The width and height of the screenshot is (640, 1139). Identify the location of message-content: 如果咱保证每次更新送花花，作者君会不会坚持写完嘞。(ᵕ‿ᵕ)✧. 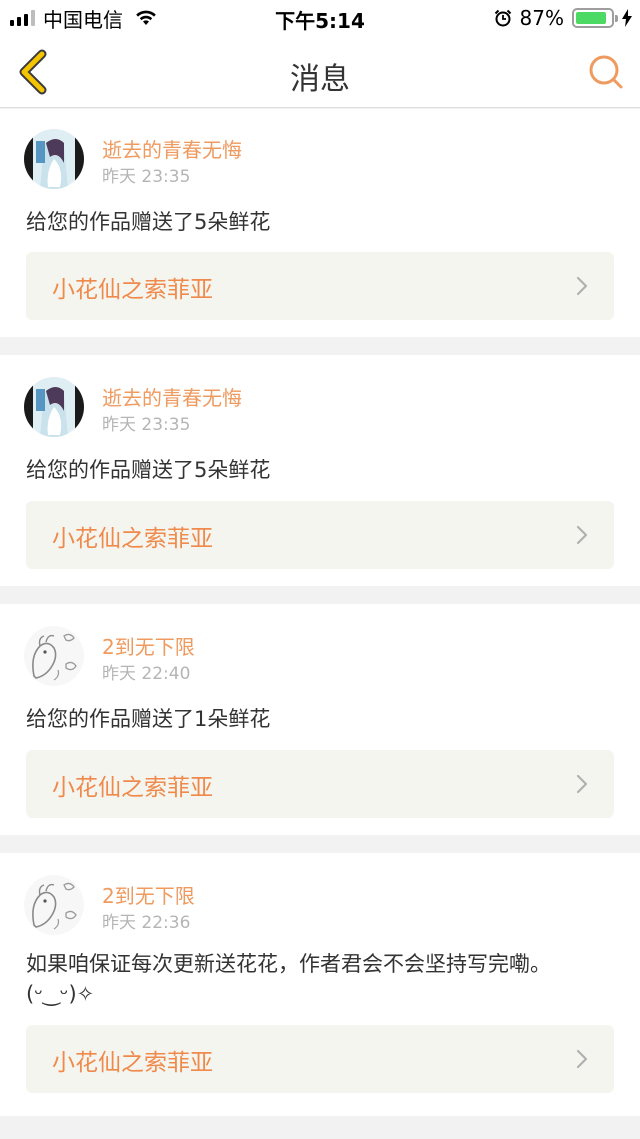
(288, 979).